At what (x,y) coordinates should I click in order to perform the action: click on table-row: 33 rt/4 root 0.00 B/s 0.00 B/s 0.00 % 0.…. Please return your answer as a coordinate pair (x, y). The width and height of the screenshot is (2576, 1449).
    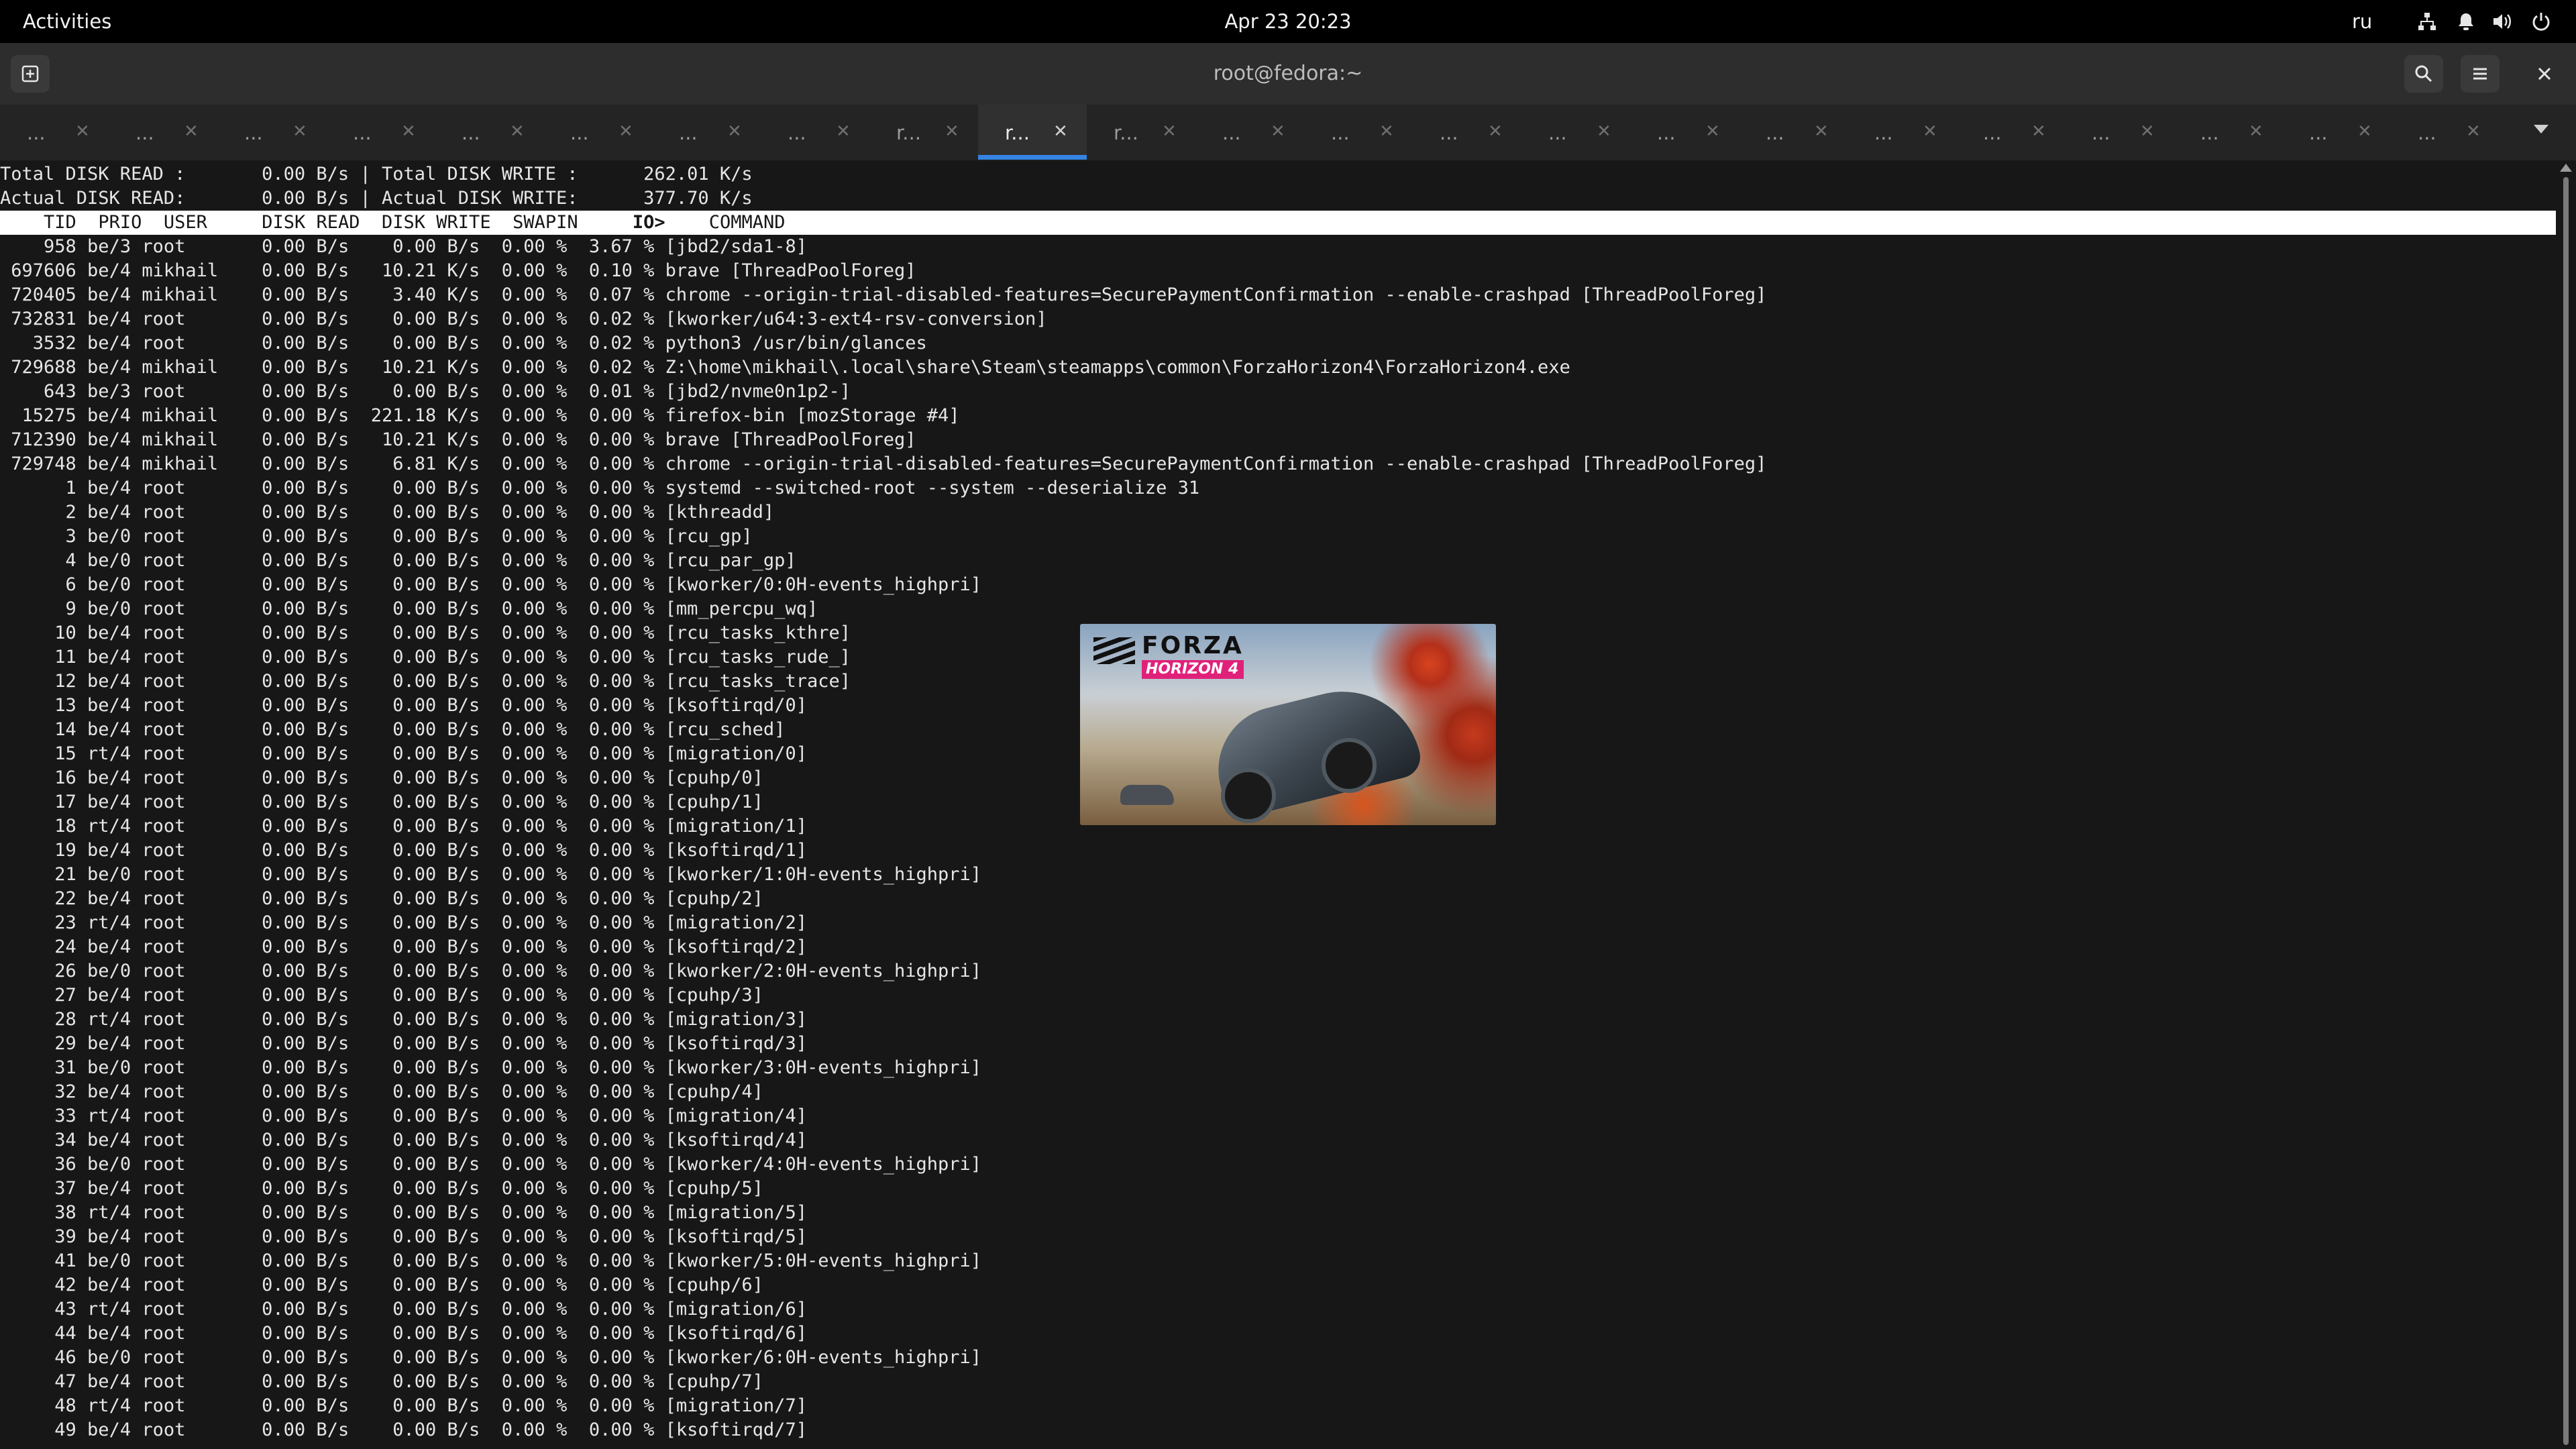
    Looking at the image, I should click on (403, 1116).